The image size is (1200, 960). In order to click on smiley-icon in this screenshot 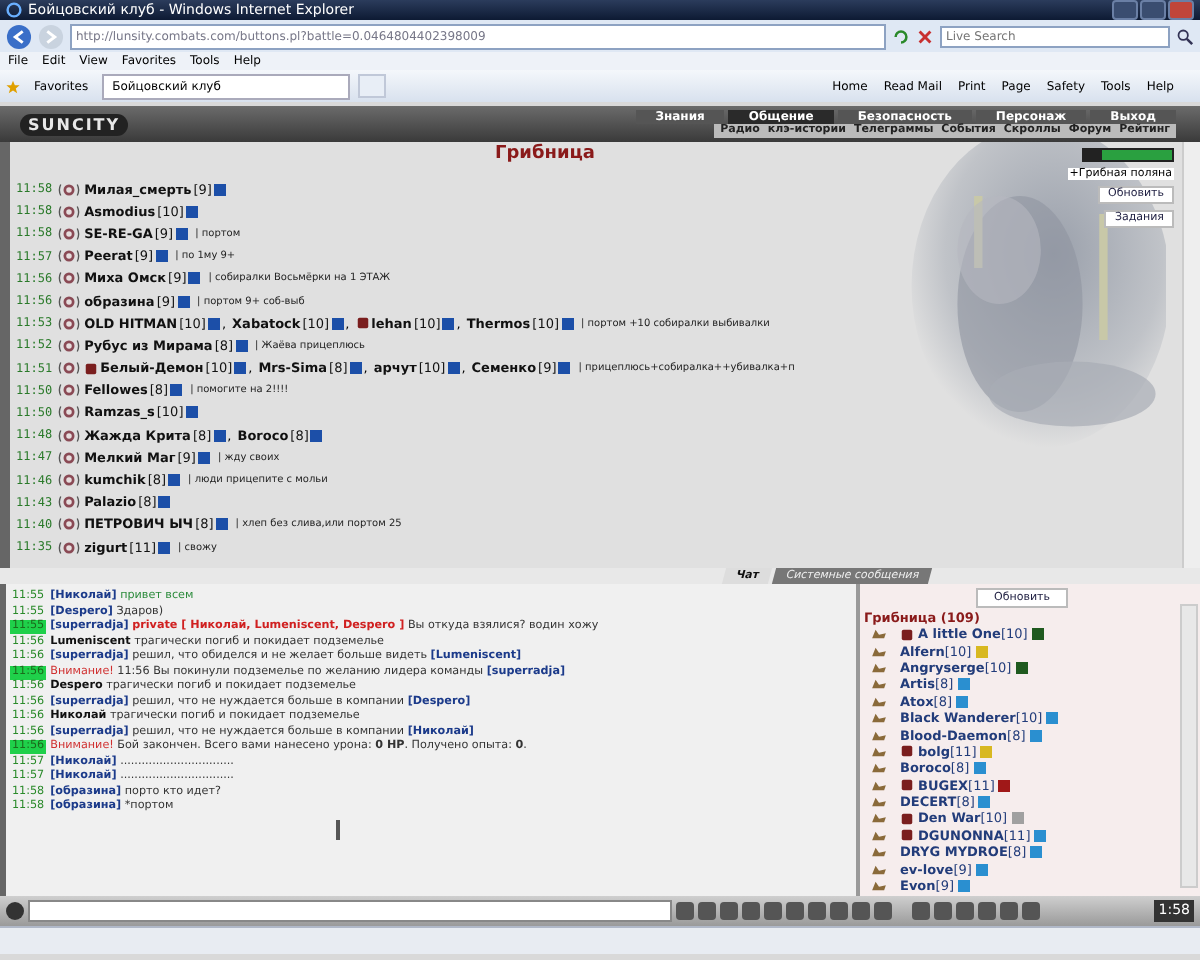, I will do `click(15, 911)`.